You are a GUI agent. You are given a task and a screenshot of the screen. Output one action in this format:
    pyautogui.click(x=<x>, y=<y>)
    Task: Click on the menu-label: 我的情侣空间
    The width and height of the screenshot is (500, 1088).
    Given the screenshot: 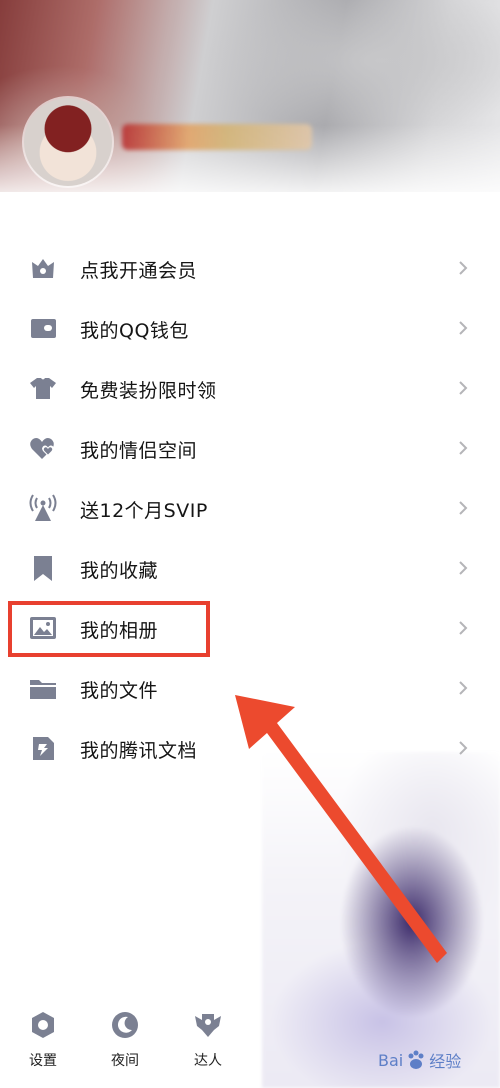 What is the action you would take?
    pyautogui.click(x=139, y=451)
    